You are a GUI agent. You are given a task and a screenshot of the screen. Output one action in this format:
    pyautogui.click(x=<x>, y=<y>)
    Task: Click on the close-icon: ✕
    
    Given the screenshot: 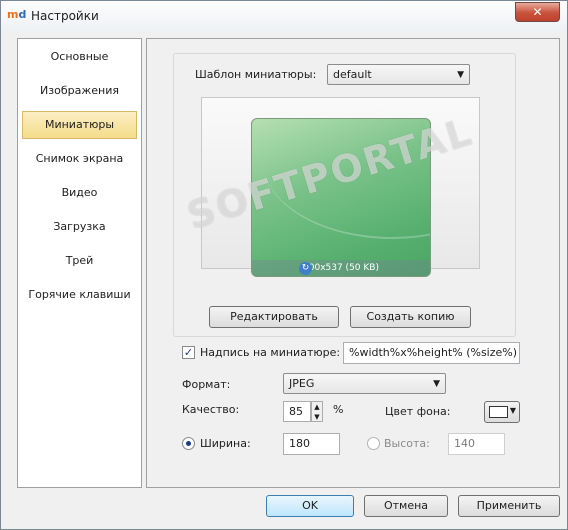 What is the action you would take?
    pyautogui.click(x=537, y=12)
    